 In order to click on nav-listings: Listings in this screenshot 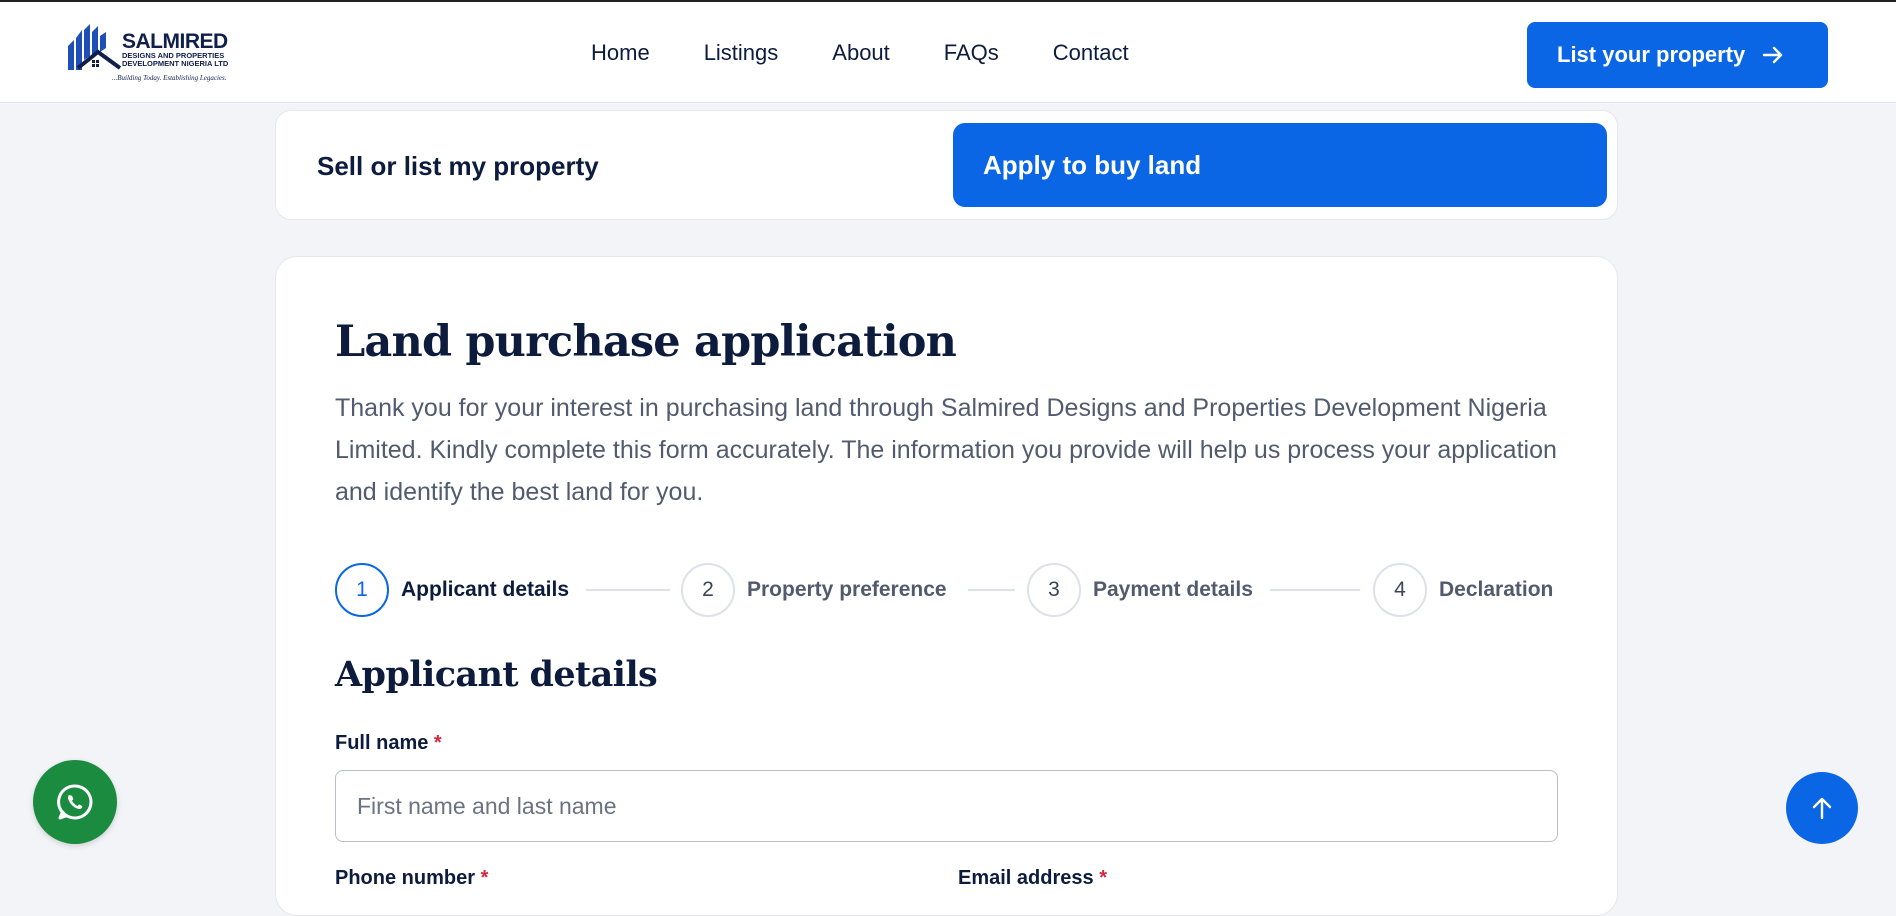, I will do `click(741, 53)`.